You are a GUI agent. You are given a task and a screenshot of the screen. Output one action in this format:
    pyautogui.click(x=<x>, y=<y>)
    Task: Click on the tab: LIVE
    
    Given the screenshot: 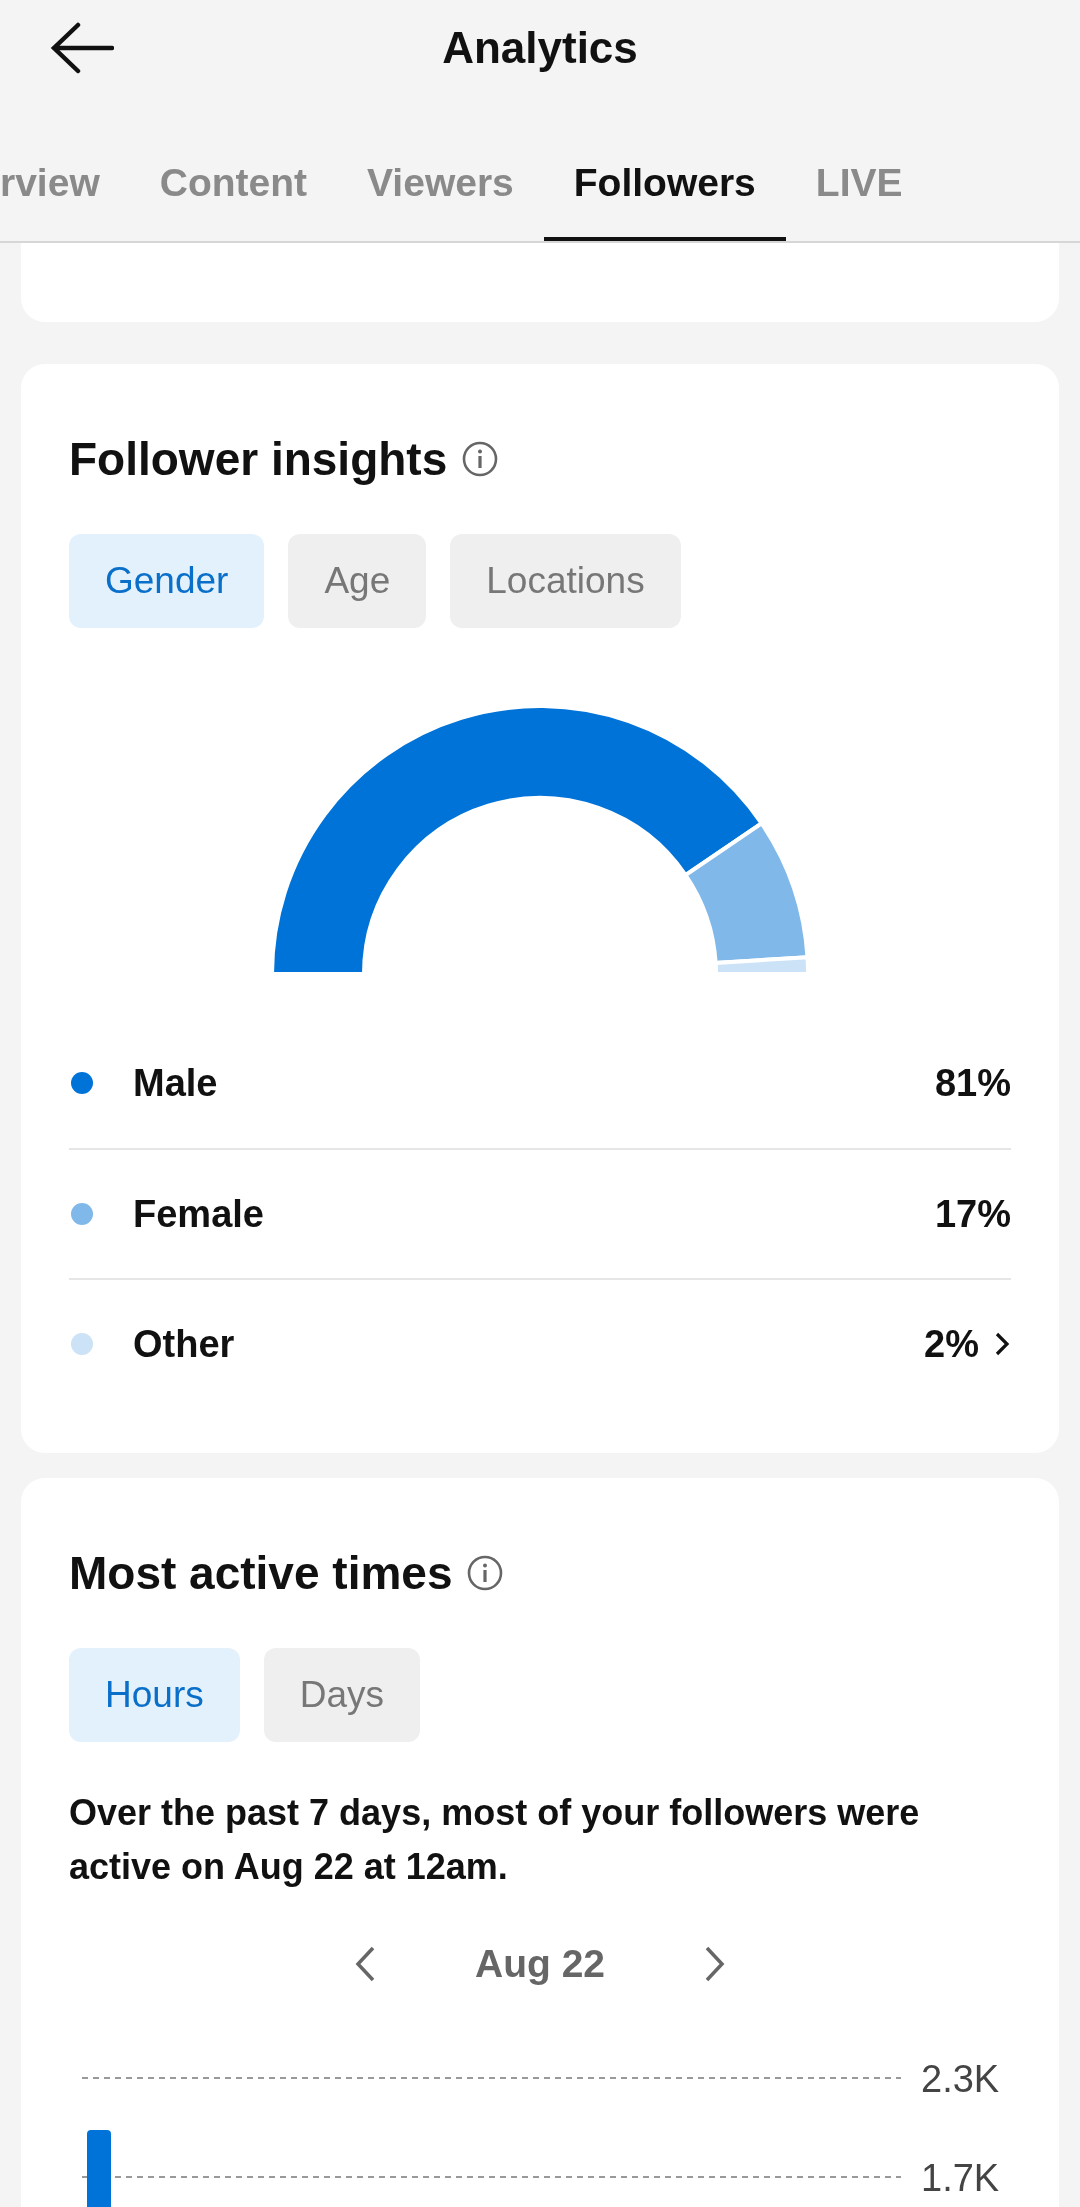 What is the action you would take?
    pyautogui.click(x=859, y=201)
    